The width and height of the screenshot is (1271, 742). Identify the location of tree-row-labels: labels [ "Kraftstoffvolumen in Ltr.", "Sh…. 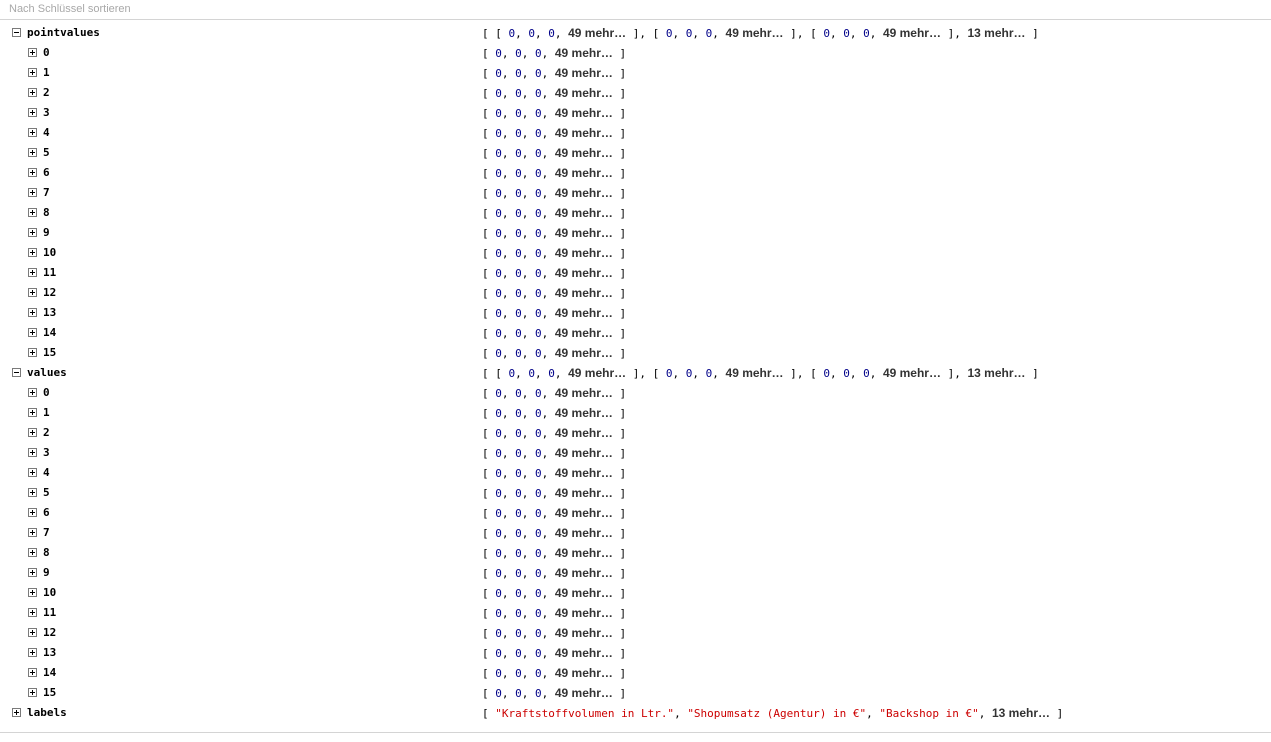
(635, 713).